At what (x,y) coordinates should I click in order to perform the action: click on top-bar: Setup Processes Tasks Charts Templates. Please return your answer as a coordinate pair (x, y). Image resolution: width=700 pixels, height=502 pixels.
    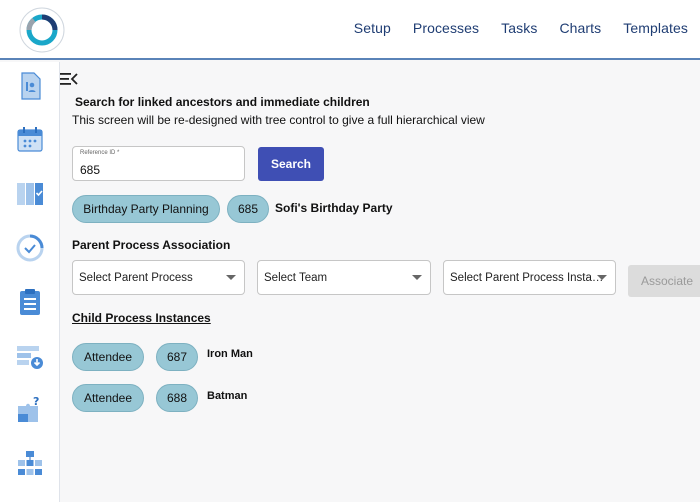
    Looking at the image, I should click on (350, 30).